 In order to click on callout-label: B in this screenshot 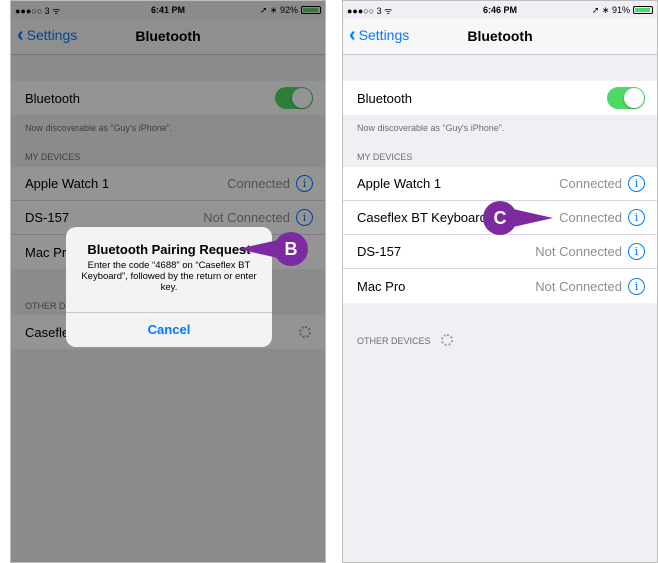, I will do `click(291, 249)`.